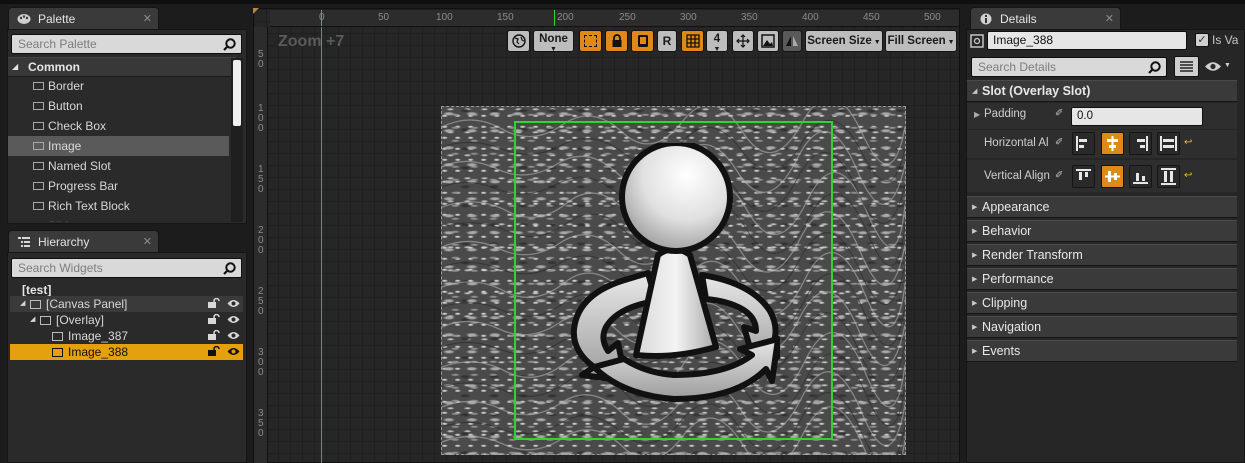 The height and width of the screenshot is (463, 1245). What do you see at coordinates (844, 41) in the screenshot?
I see `screen-size-dropdown: Screen Size ▼` at bounding box center [844, 41].